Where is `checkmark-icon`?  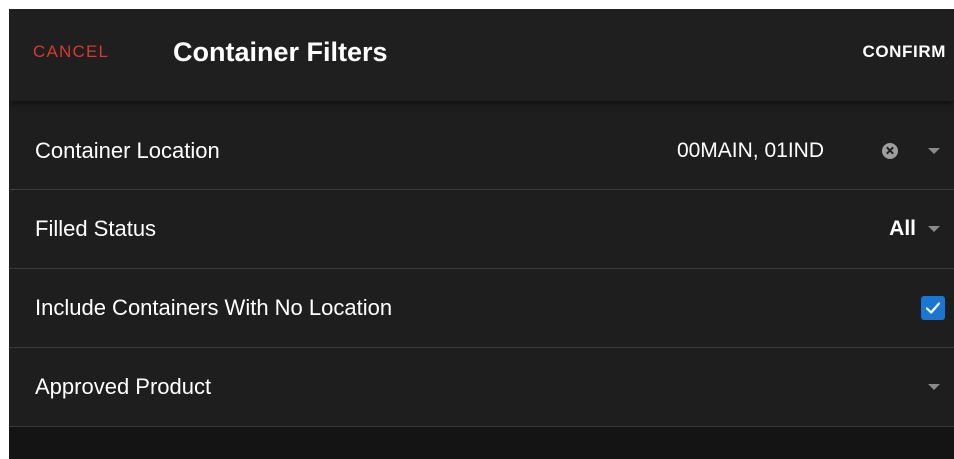
checkmark-icon is located at coordinates (933, 308).